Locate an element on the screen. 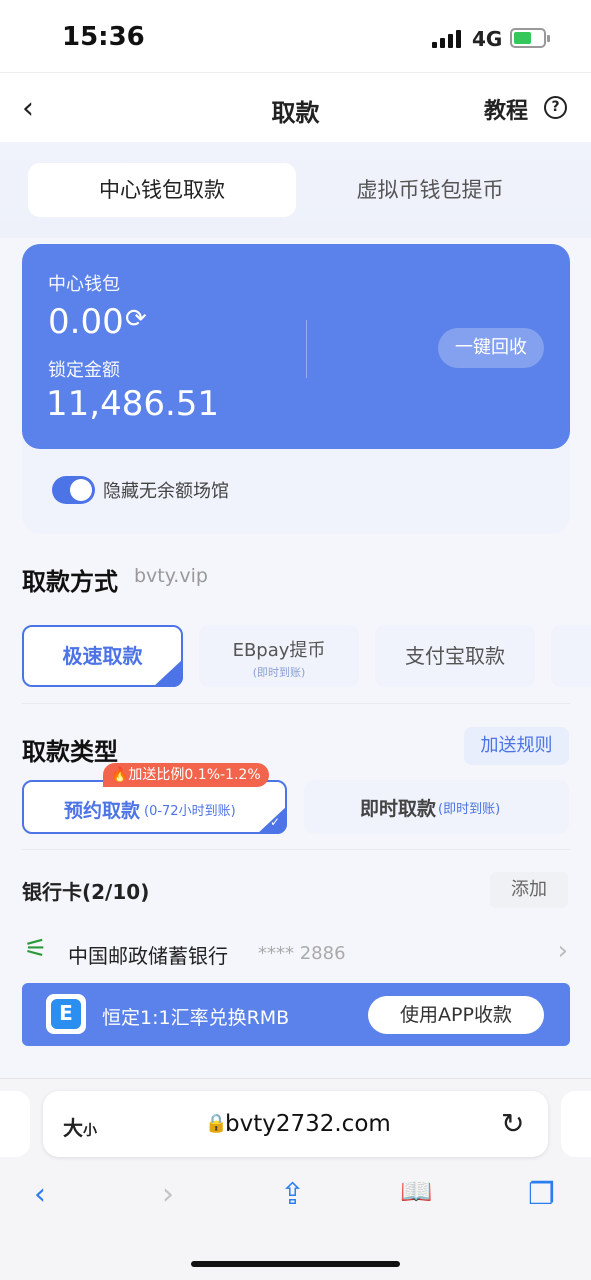  bank-name: 中国邮政储蓄银行 is located at coordinates (148, 956).